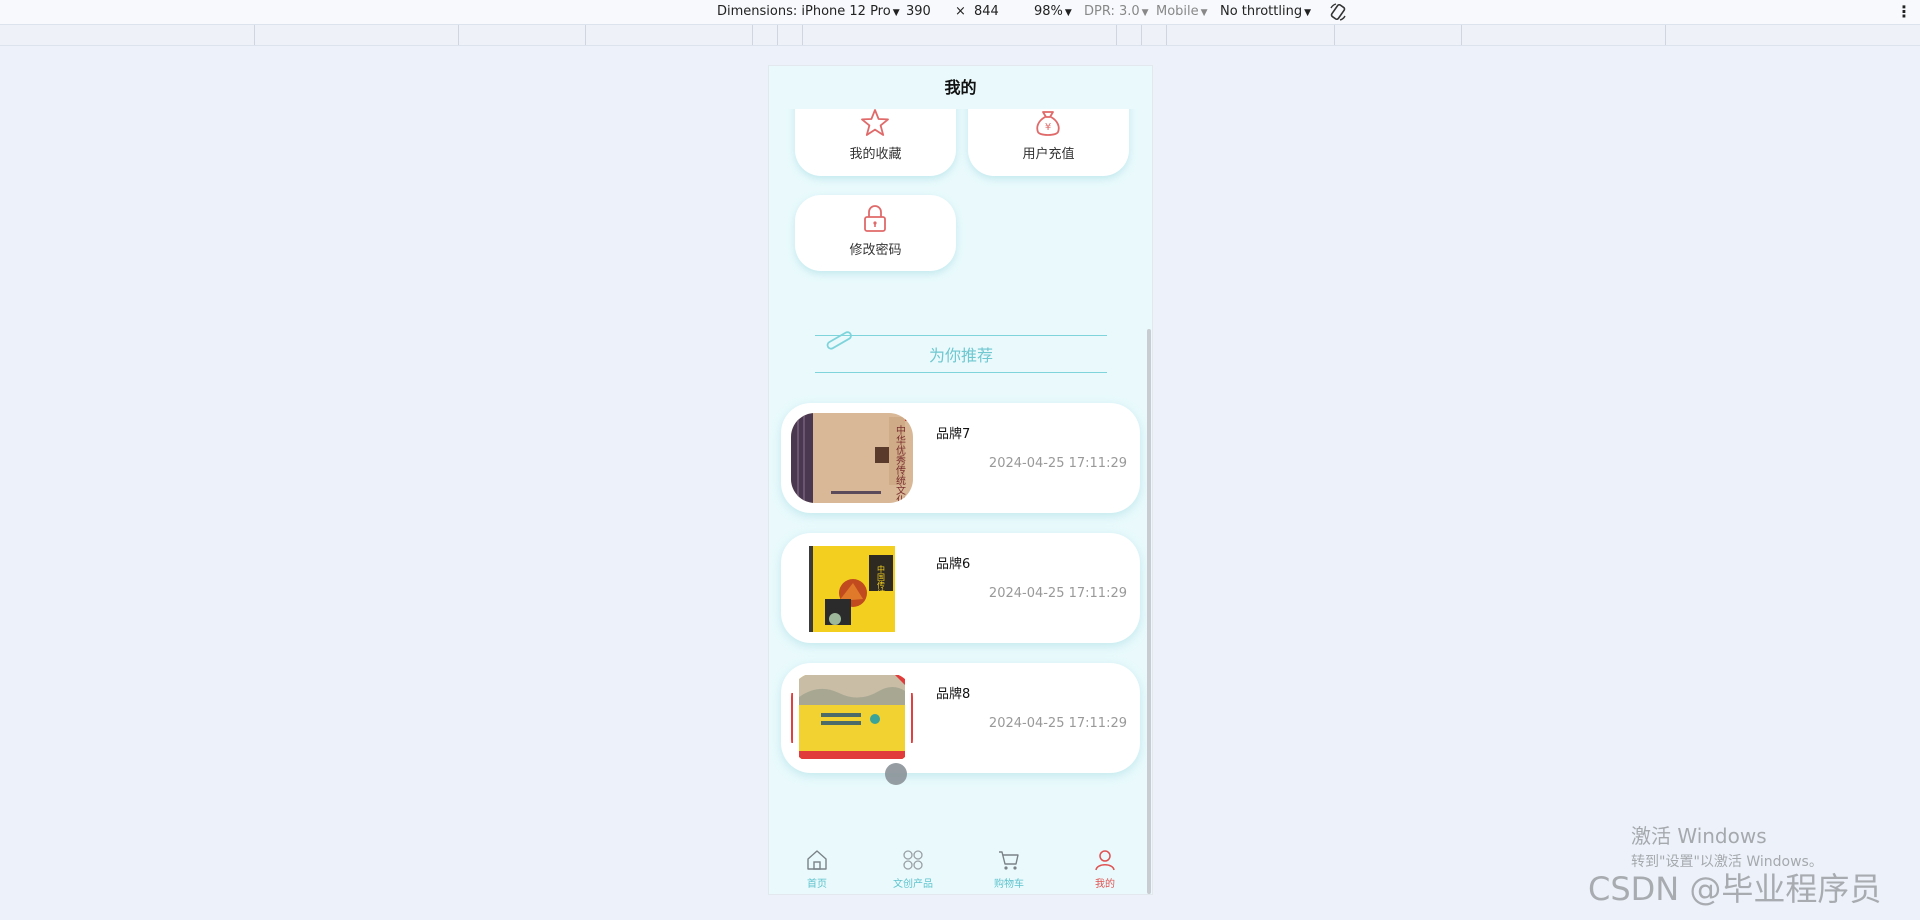 Image resolution: width=1920 pixels, height=920 pixels. Describe the element at coordinates (881, 581) in the screenshot. I see `svg-text: 中国传统` at that location.